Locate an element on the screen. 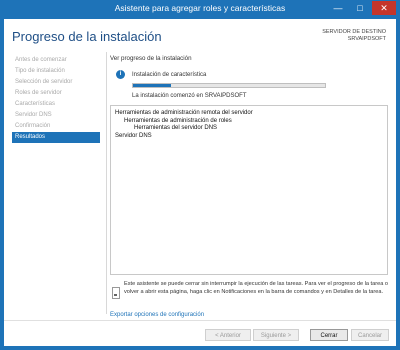  nav-item-caracteristicas: Características is located at coordinates (56, 104).